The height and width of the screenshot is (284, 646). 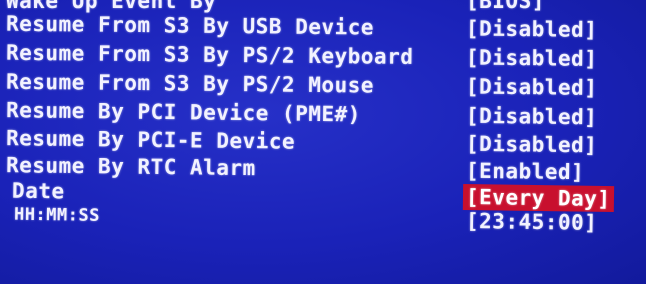 I want to click on setting-value: [Enabled], so click(x=525, y=172).